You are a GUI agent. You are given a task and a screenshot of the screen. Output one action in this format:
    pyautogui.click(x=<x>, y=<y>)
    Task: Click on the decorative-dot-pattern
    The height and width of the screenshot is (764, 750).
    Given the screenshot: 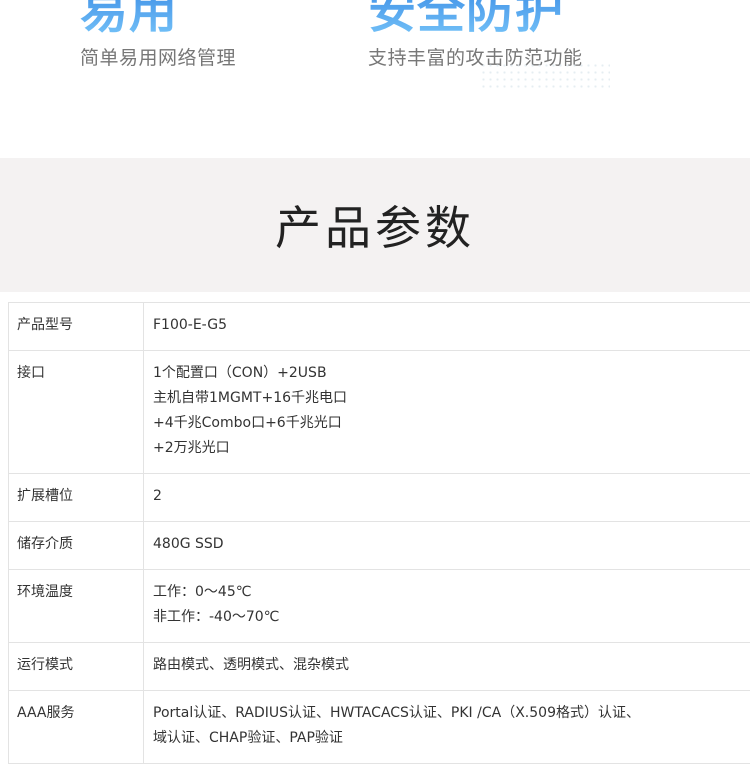 What is the action you would take?
    pyautogui.click(x=545, y=76)
    